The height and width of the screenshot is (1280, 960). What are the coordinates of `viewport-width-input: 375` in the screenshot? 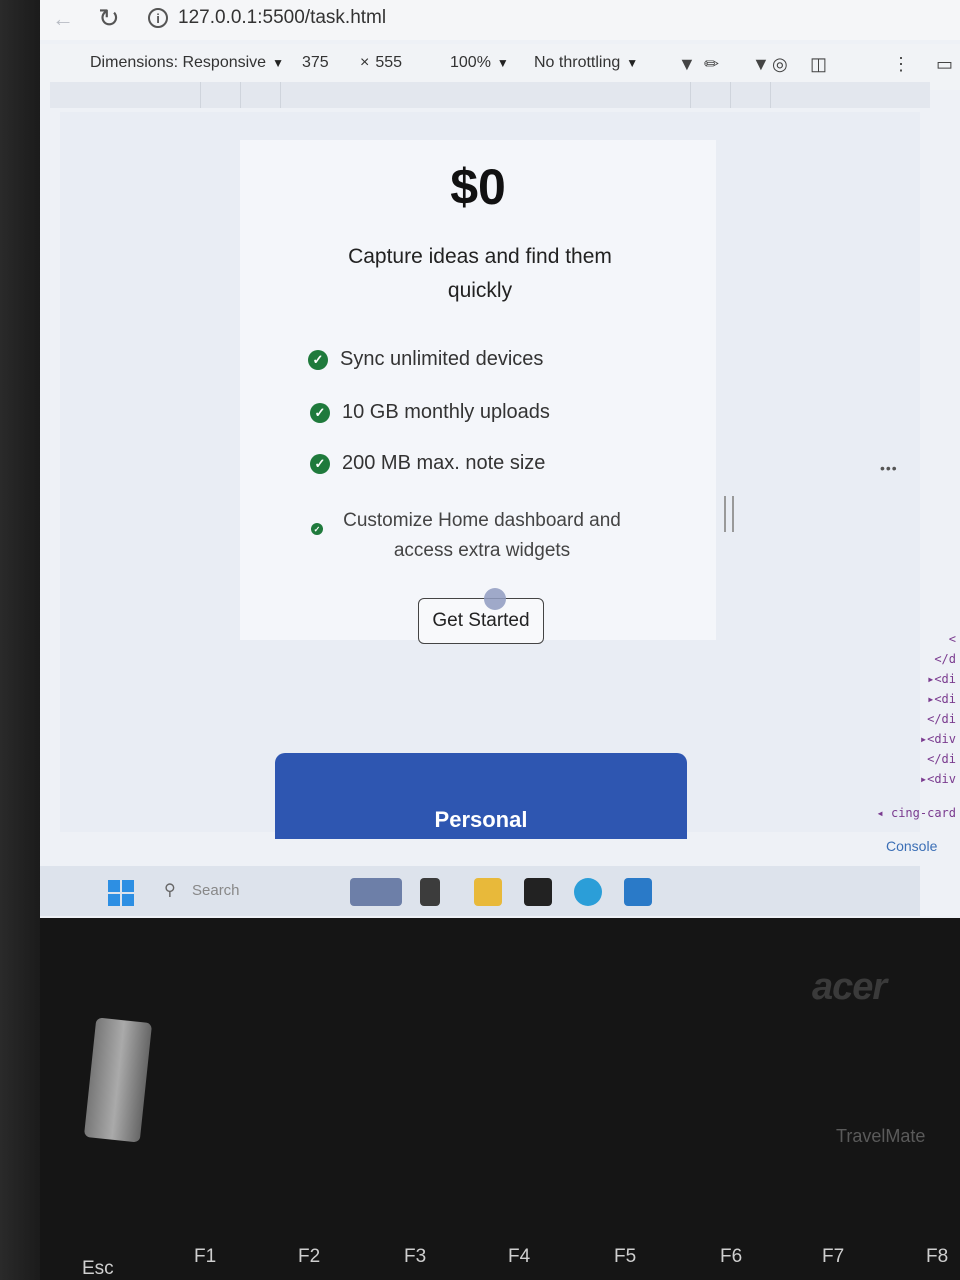 It's located at (315, 63).